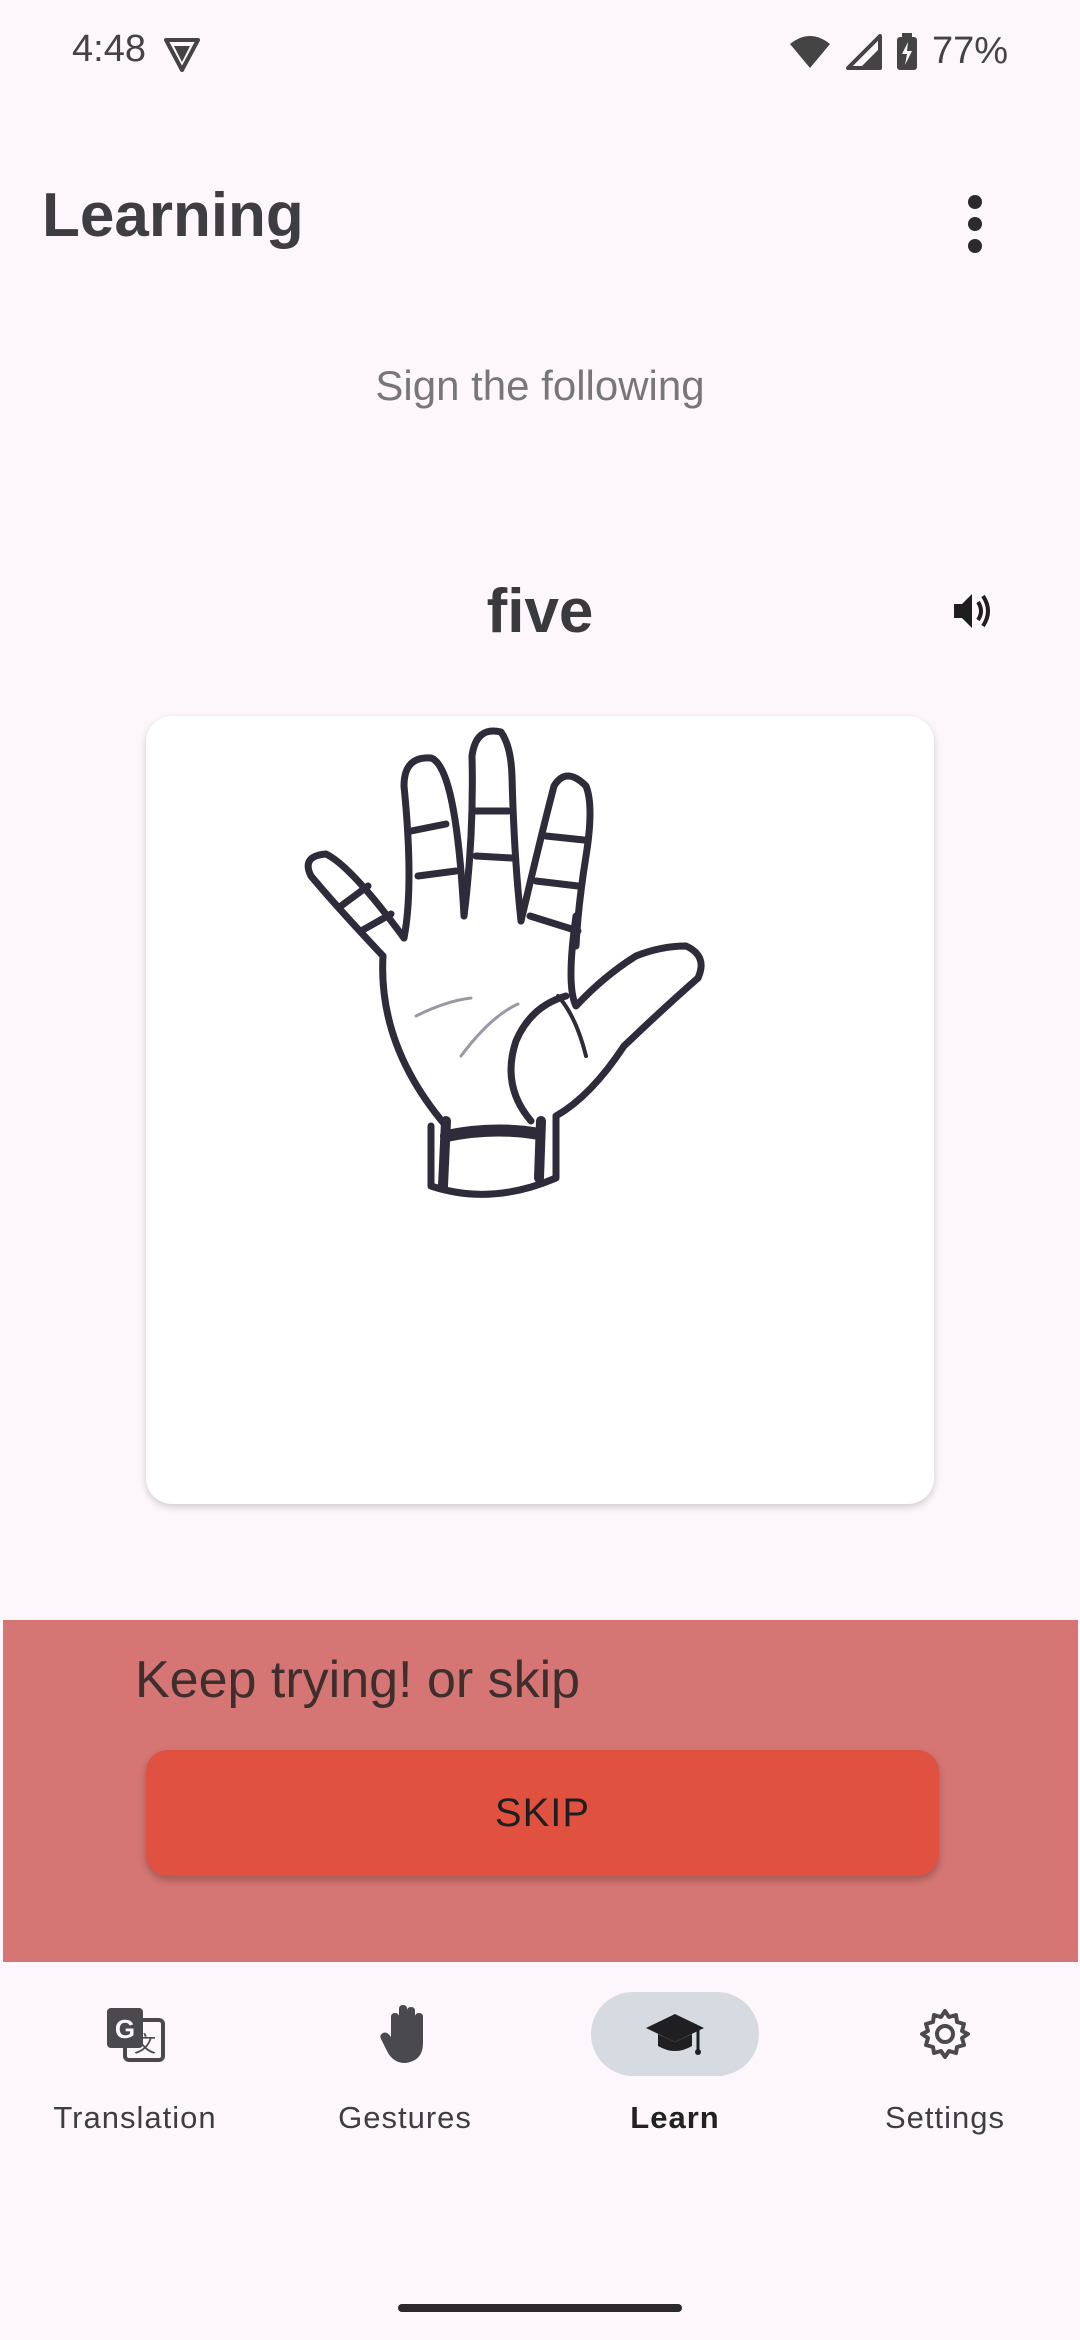 The width and height of the screenshot is (1080, 2340). What do you see at coordinates (401, 2034) in the screenshot?
I see `hand-icon` at bounding box center [401, 2034].